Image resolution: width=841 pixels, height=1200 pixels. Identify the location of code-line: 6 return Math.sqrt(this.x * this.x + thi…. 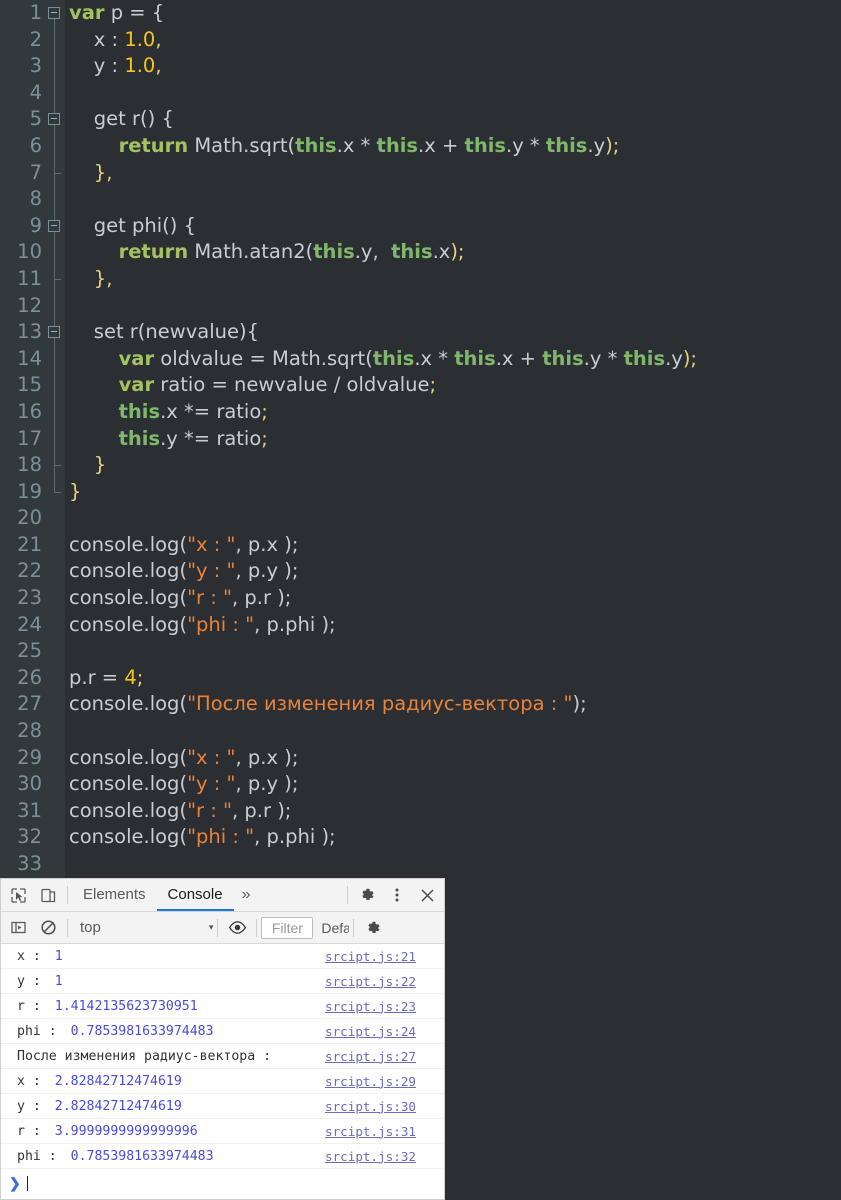
(420, 146).